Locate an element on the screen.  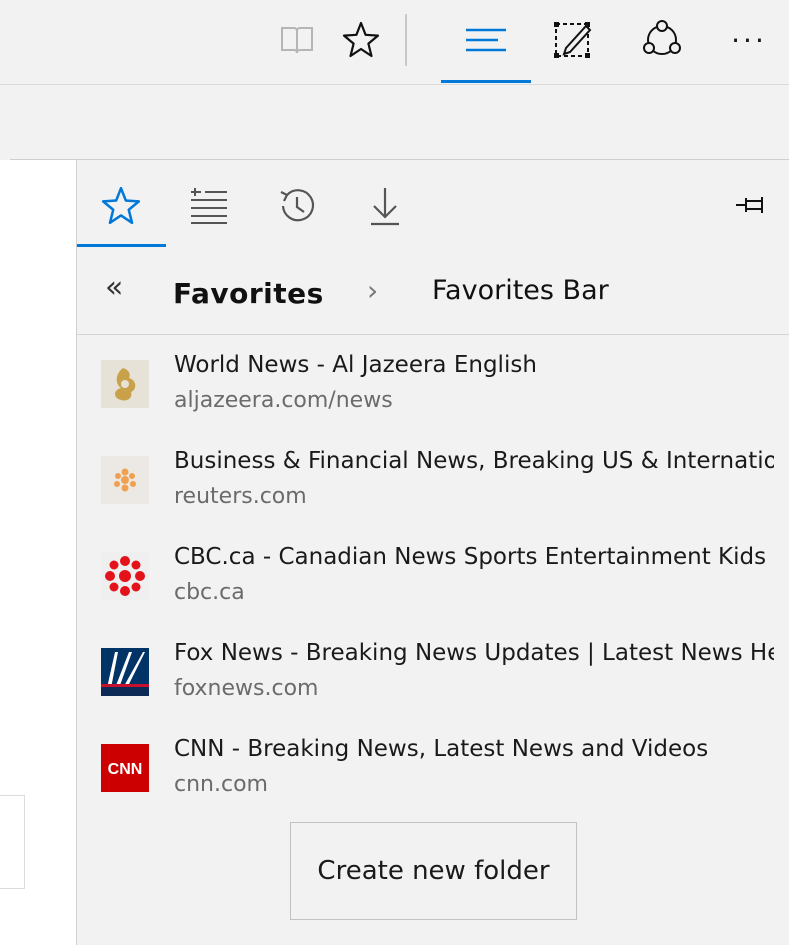
pin-icon is located at coordinates (752, 205).